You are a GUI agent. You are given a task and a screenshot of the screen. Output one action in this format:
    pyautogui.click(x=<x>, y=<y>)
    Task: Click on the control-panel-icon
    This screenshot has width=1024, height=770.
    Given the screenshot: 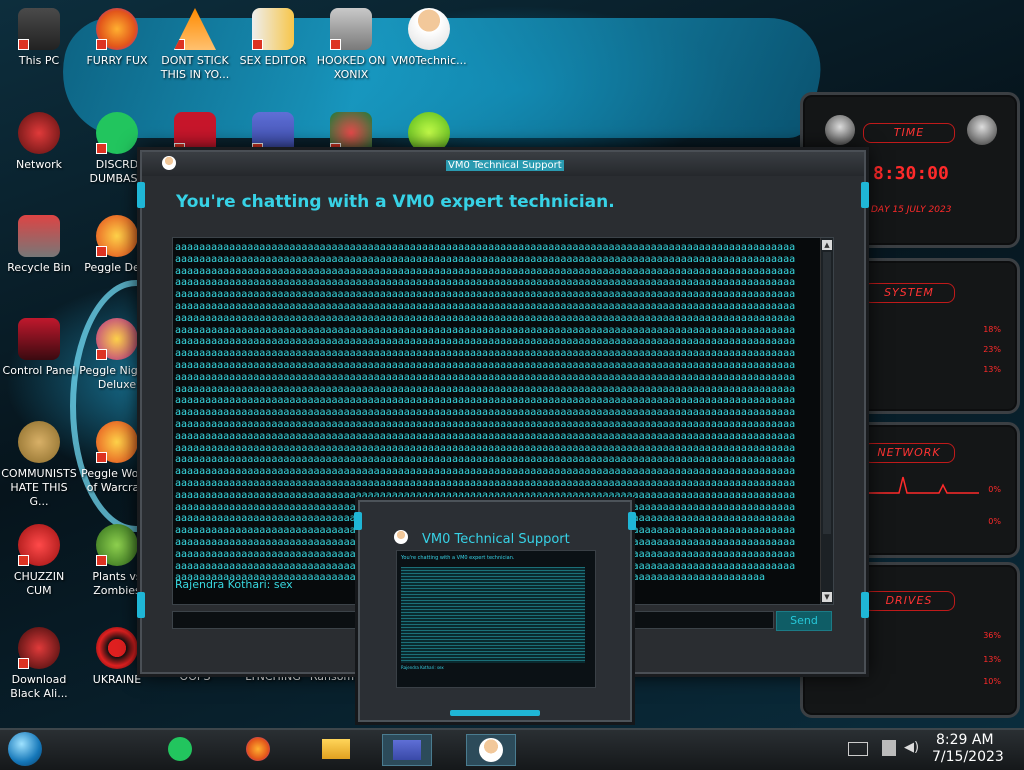 What is the action you would take?
    pyautogui.click(x=39, y=339)
    